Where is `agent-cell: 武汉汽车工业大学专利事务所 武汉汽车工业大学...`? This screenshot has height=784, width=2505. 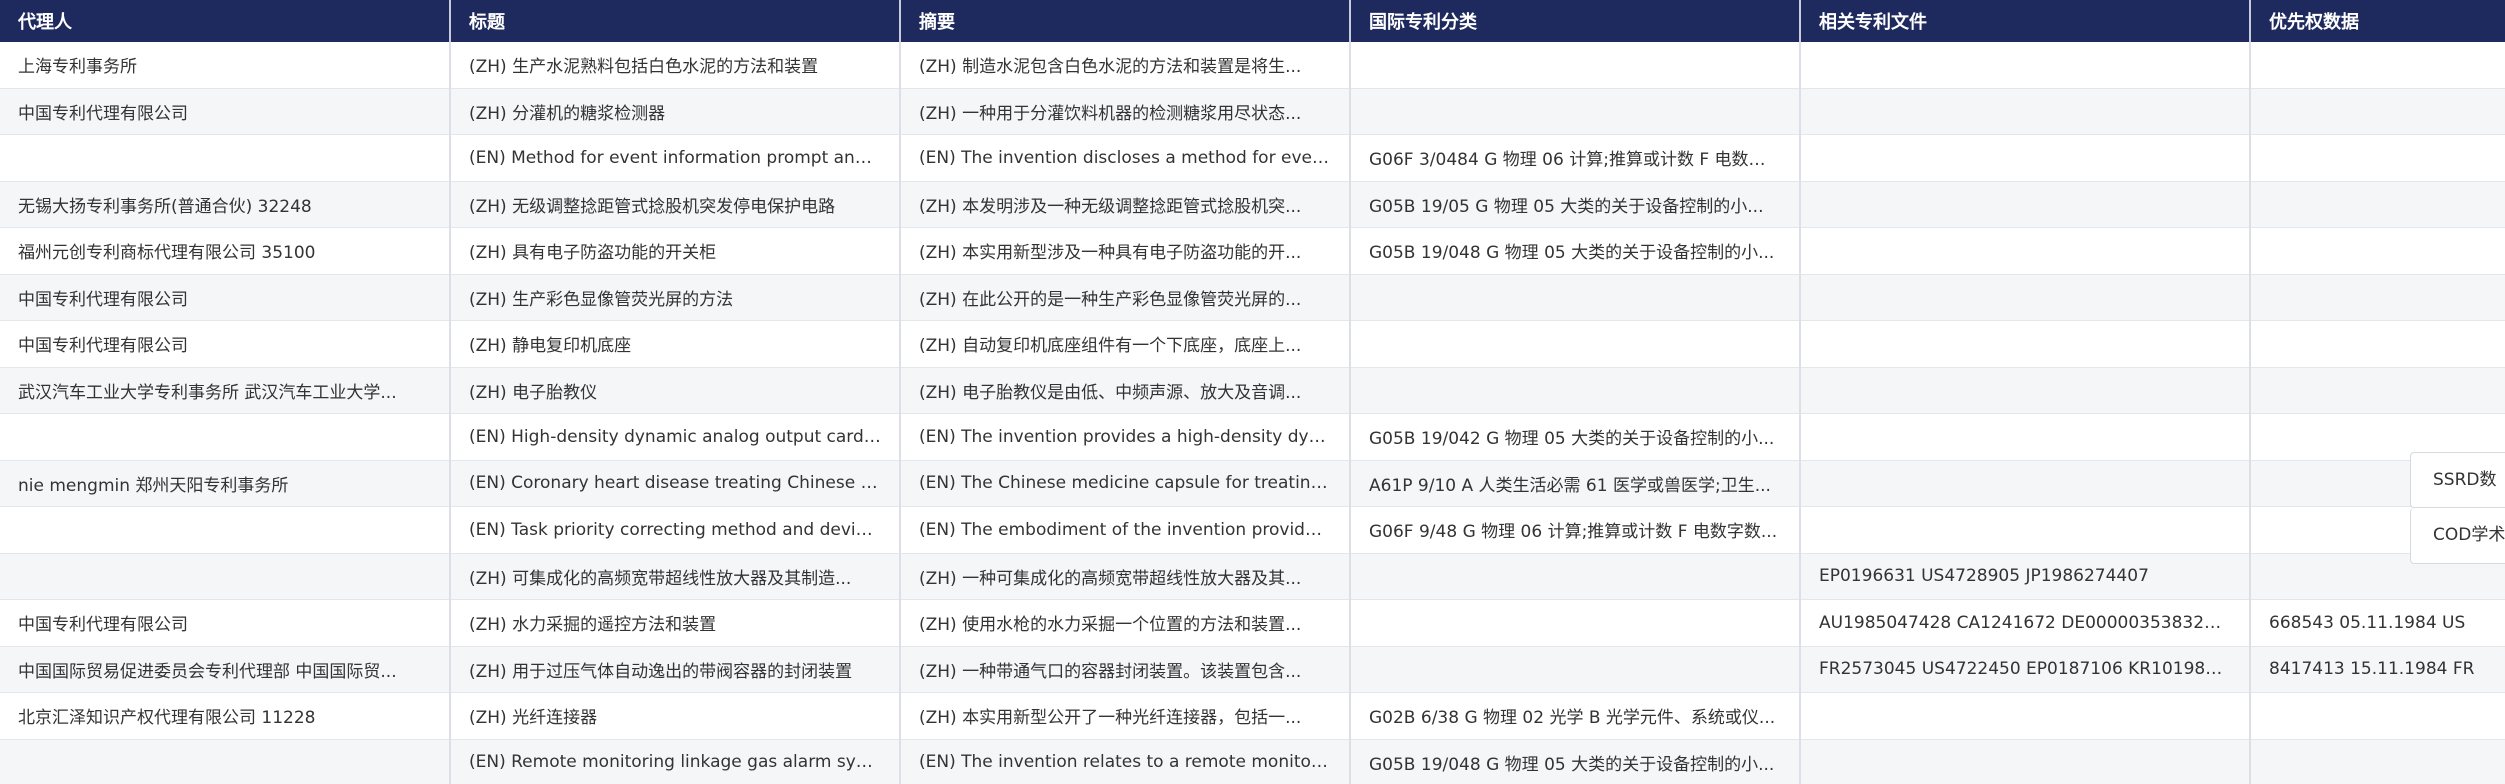 agent-cell: 武汉汽车工业大学专利事务所 武汉汽车工业大学... is located at coordinates (225, 390).